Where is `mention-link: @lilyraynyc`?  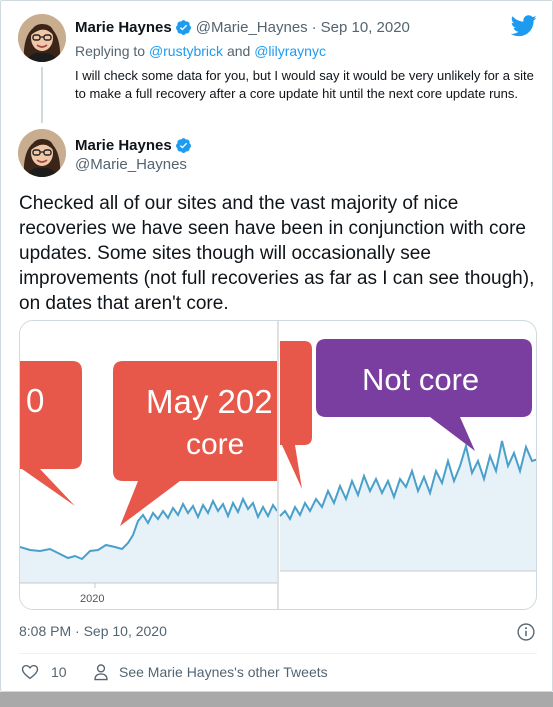 mention-link: @lilyraynyc is located at coordinates (290, 51).